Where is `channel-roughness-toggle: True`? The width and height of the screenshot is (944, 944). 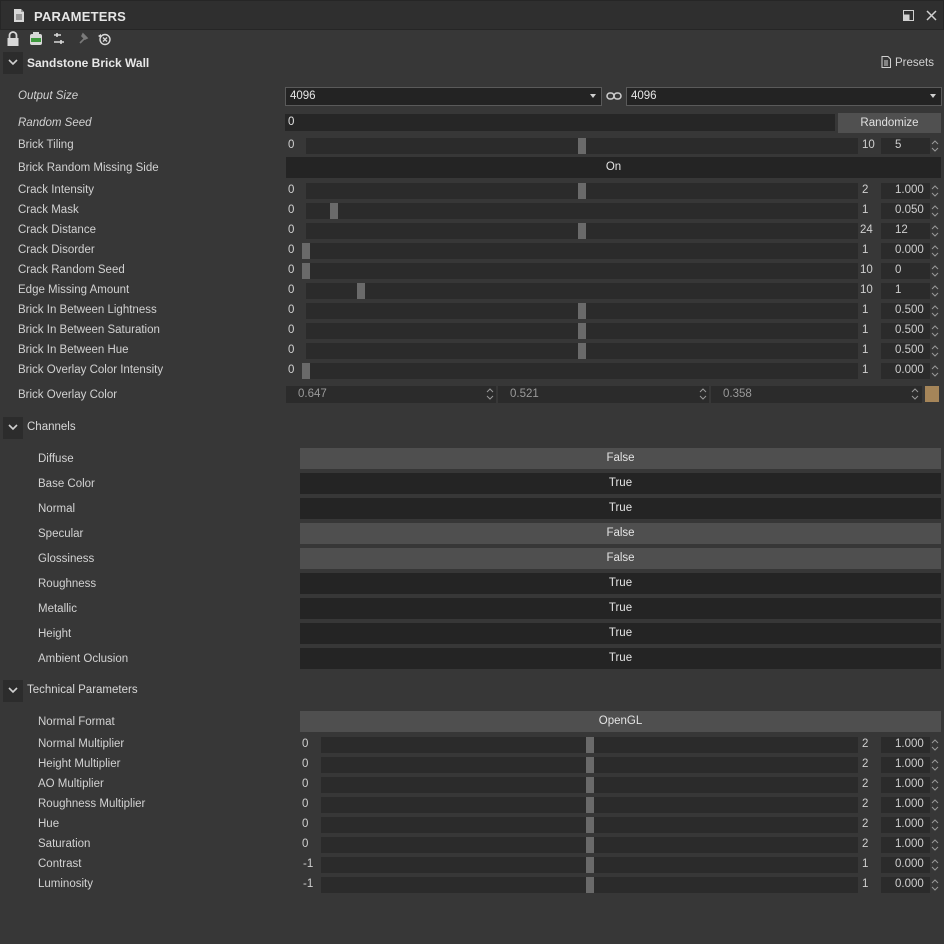 channel-roughness-toggle: True is located at coordinates (620, 583).